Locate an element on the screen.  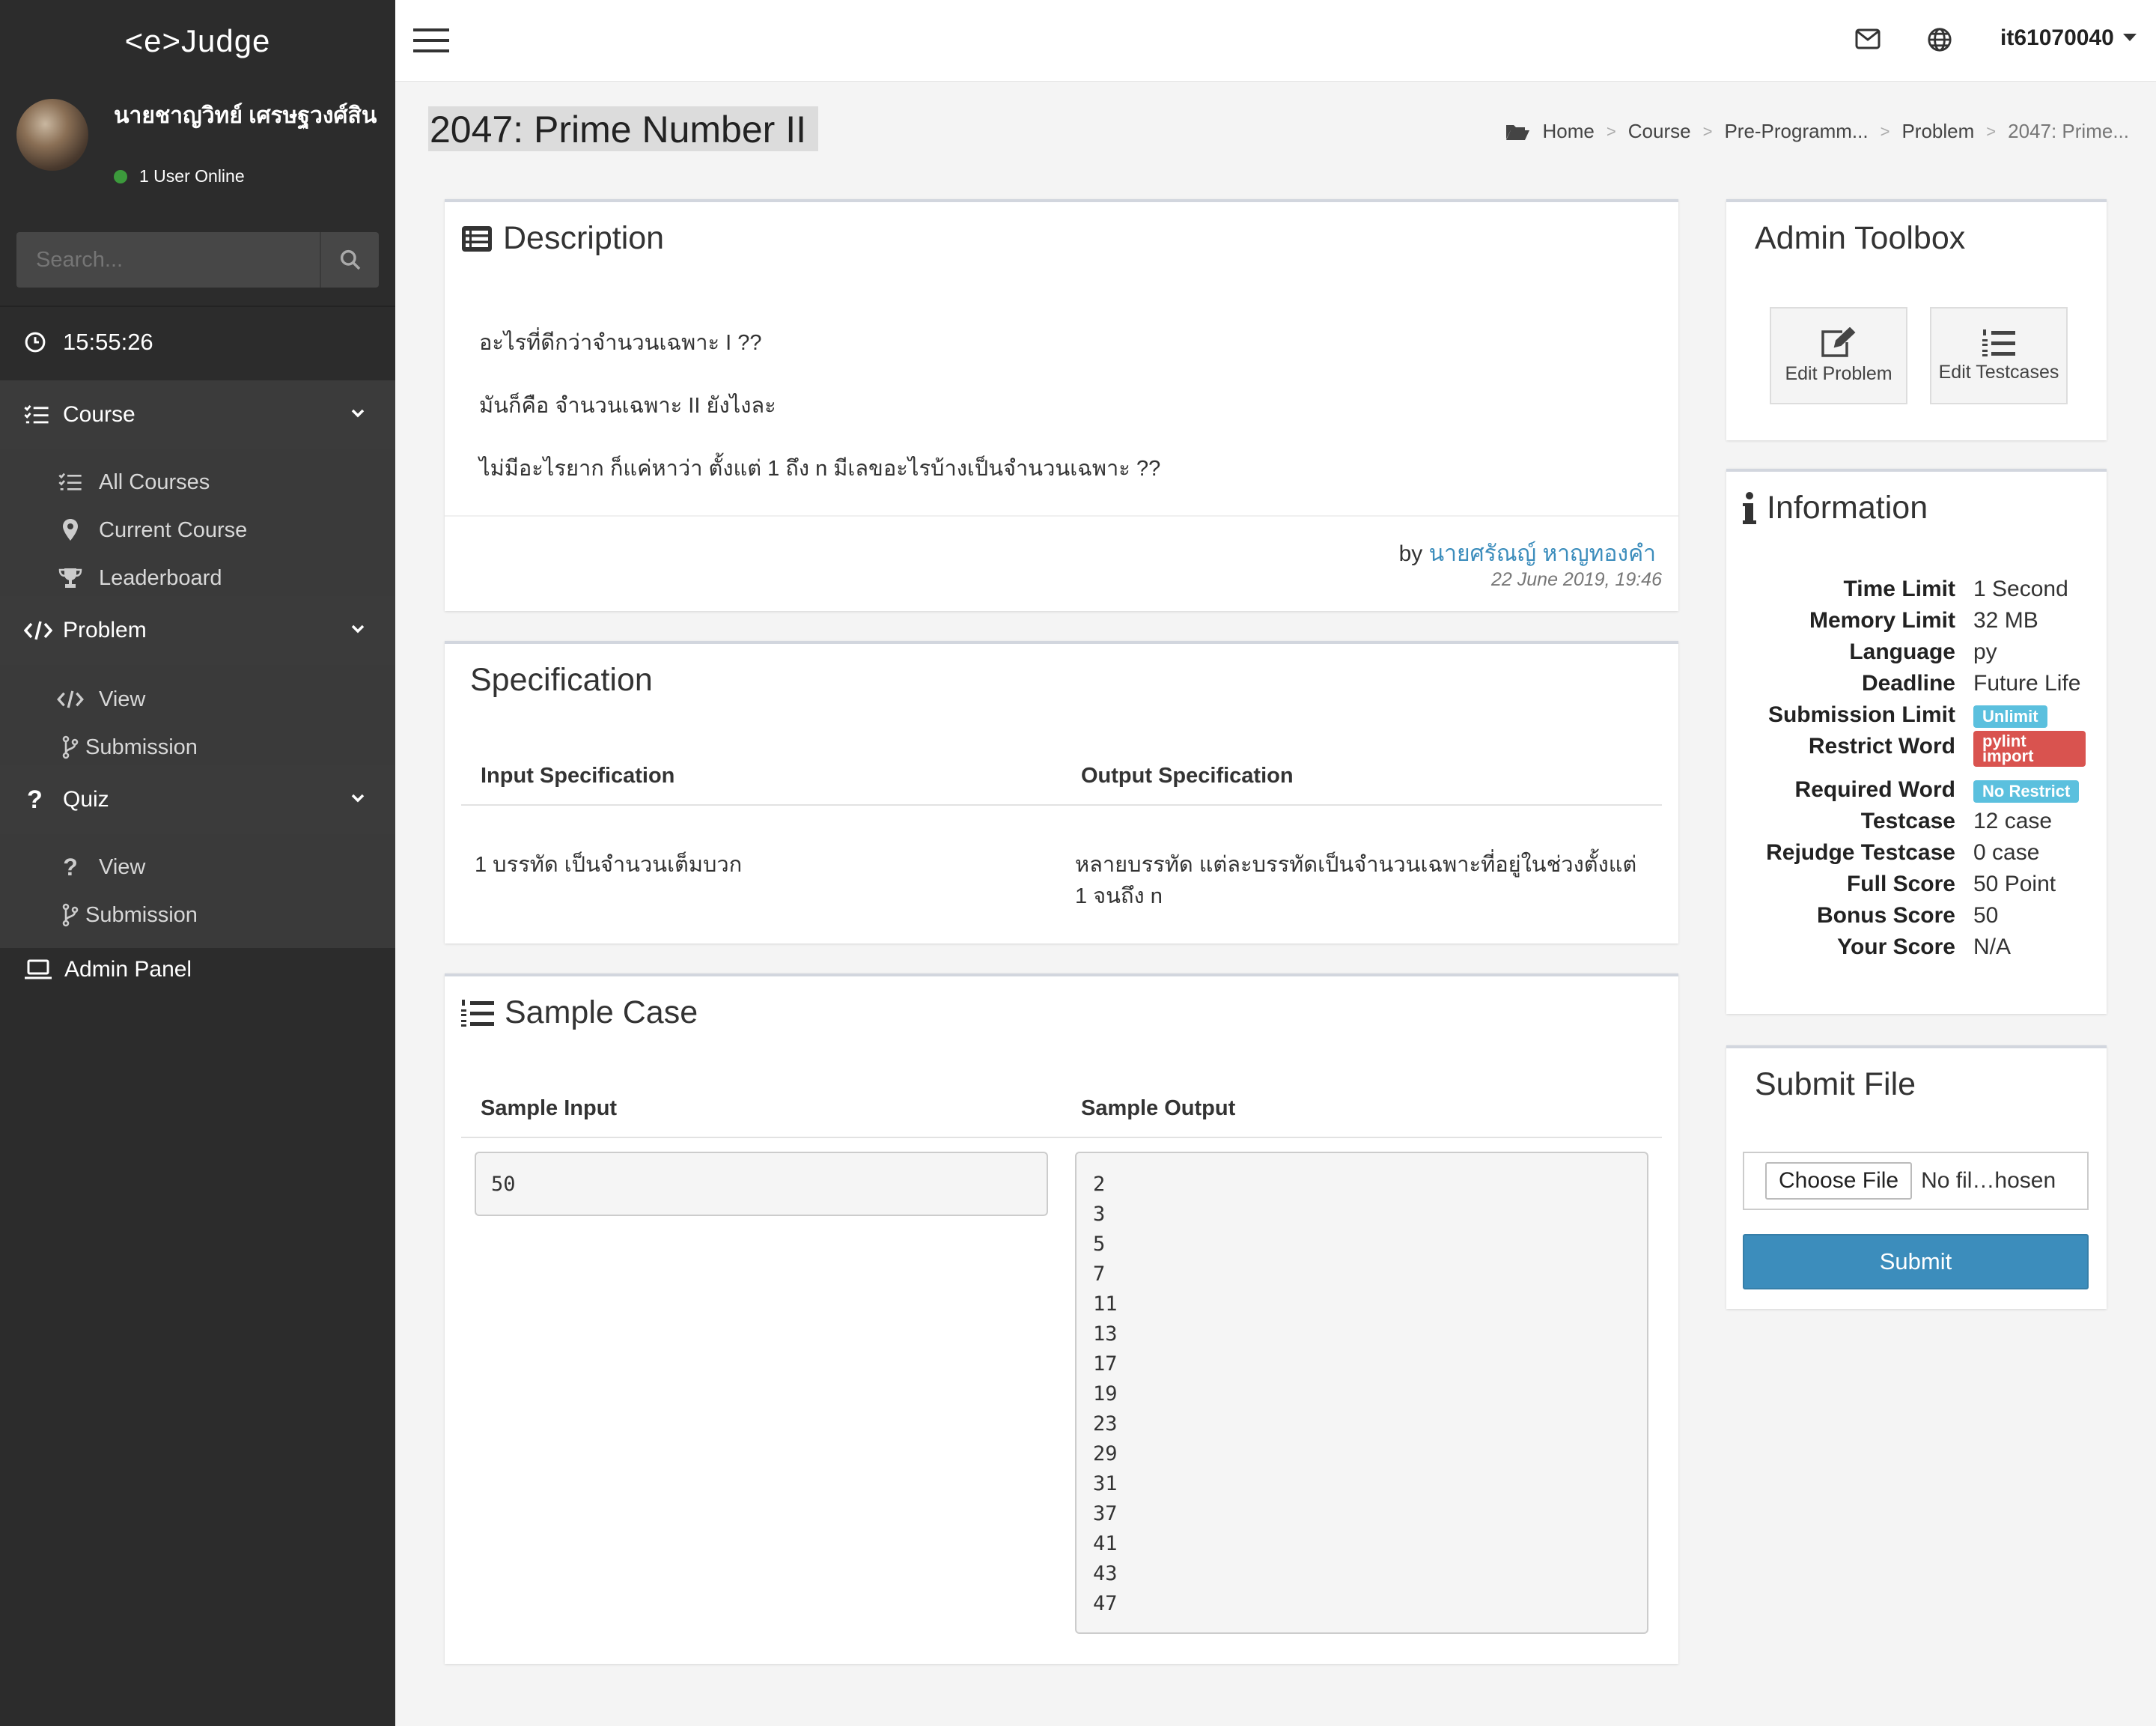
sidebar-item-label: Current Course is located at coordinates (173, 529).